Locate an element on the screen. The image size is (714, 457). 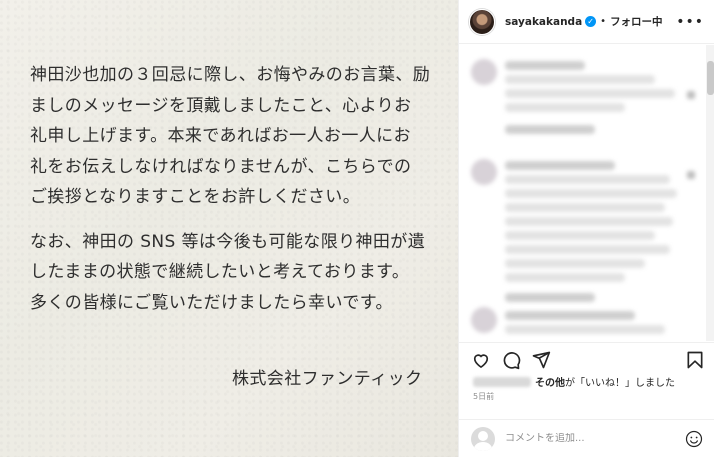
likes-others-link: その他 is located at coordinates (550, 381).